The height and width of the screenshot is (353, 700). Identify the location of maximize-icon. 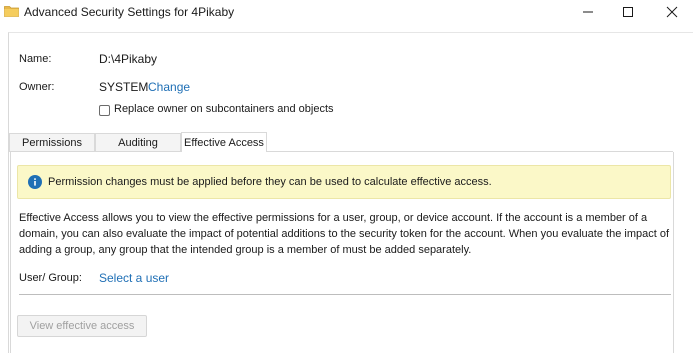
(628, 12).